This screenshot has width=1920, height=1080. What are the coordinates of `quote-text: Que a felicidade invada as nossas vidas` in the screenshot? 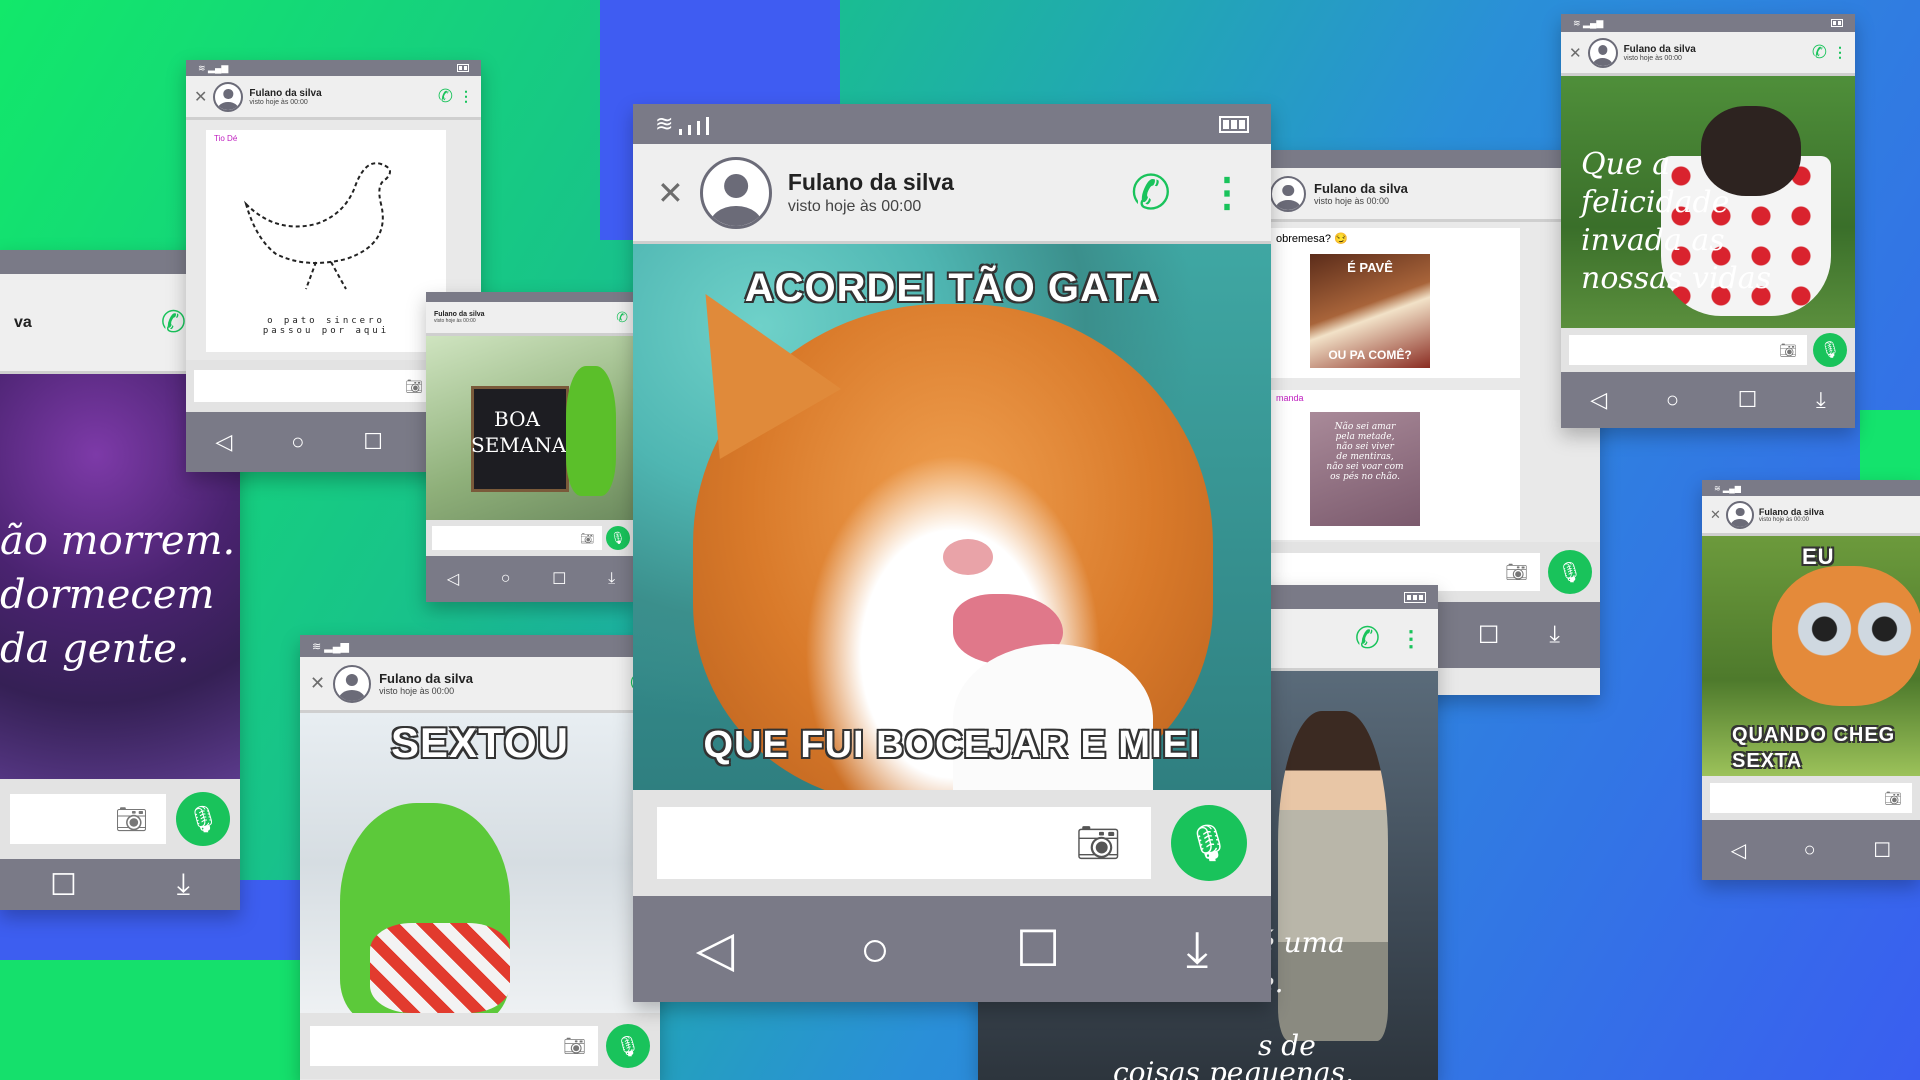 It's located at (1676, 221).